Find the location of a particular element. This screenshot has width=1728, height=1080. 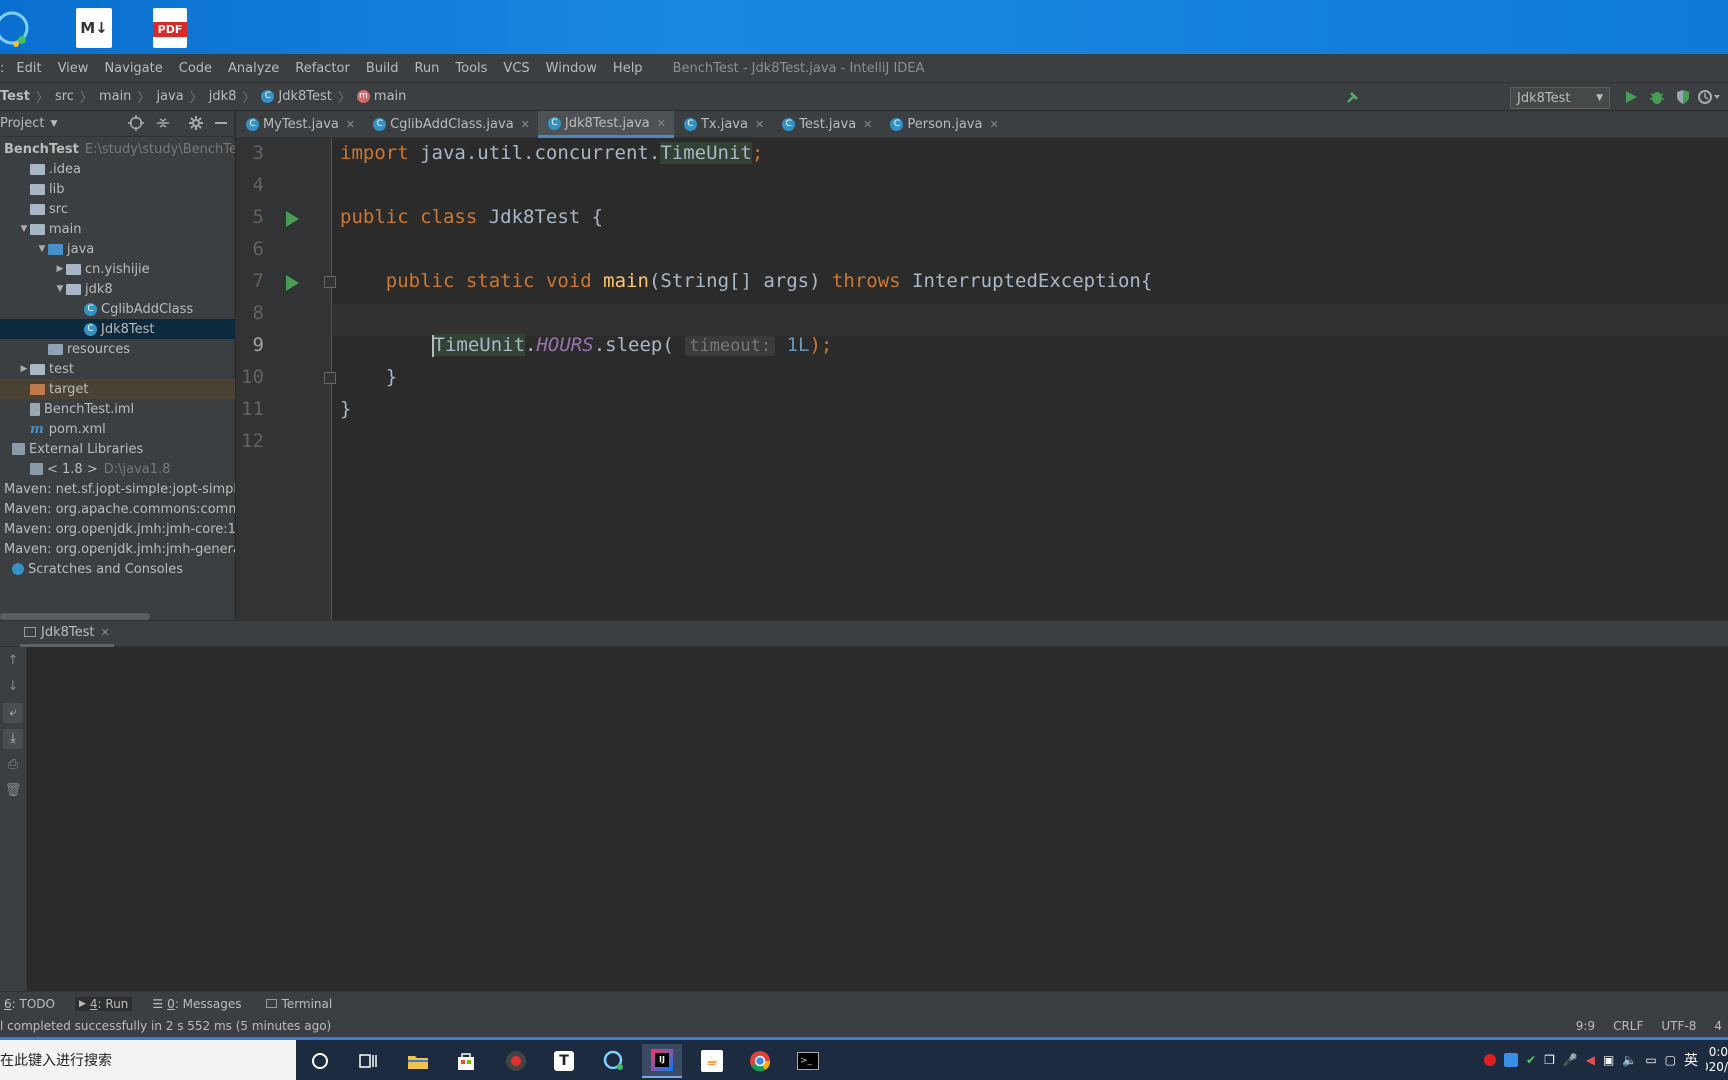

app-tray-icon is located at coordinates (1511, 1060).